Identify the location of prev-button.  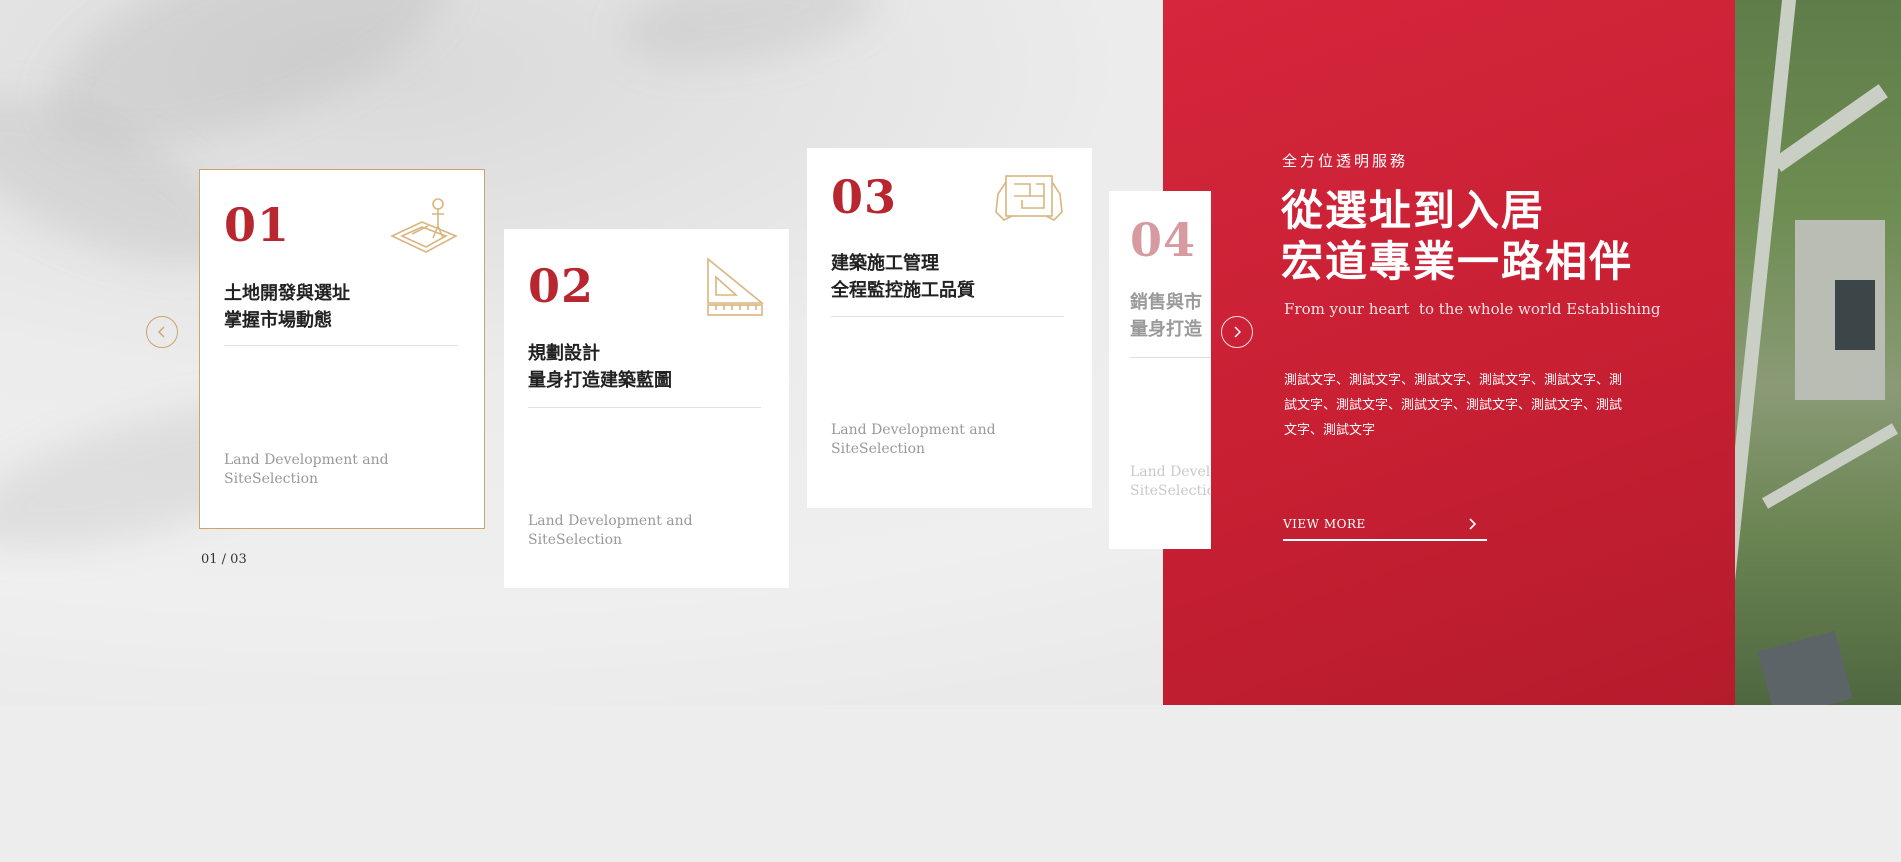
(162, 332).